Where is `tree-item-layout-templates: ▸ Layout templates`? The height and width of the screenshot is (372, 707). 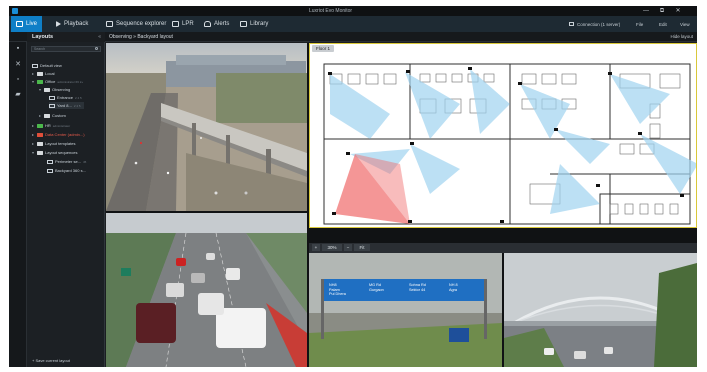 tree-item-layout-templates: ▸ Layout templates is located at coordinates (53, 143).